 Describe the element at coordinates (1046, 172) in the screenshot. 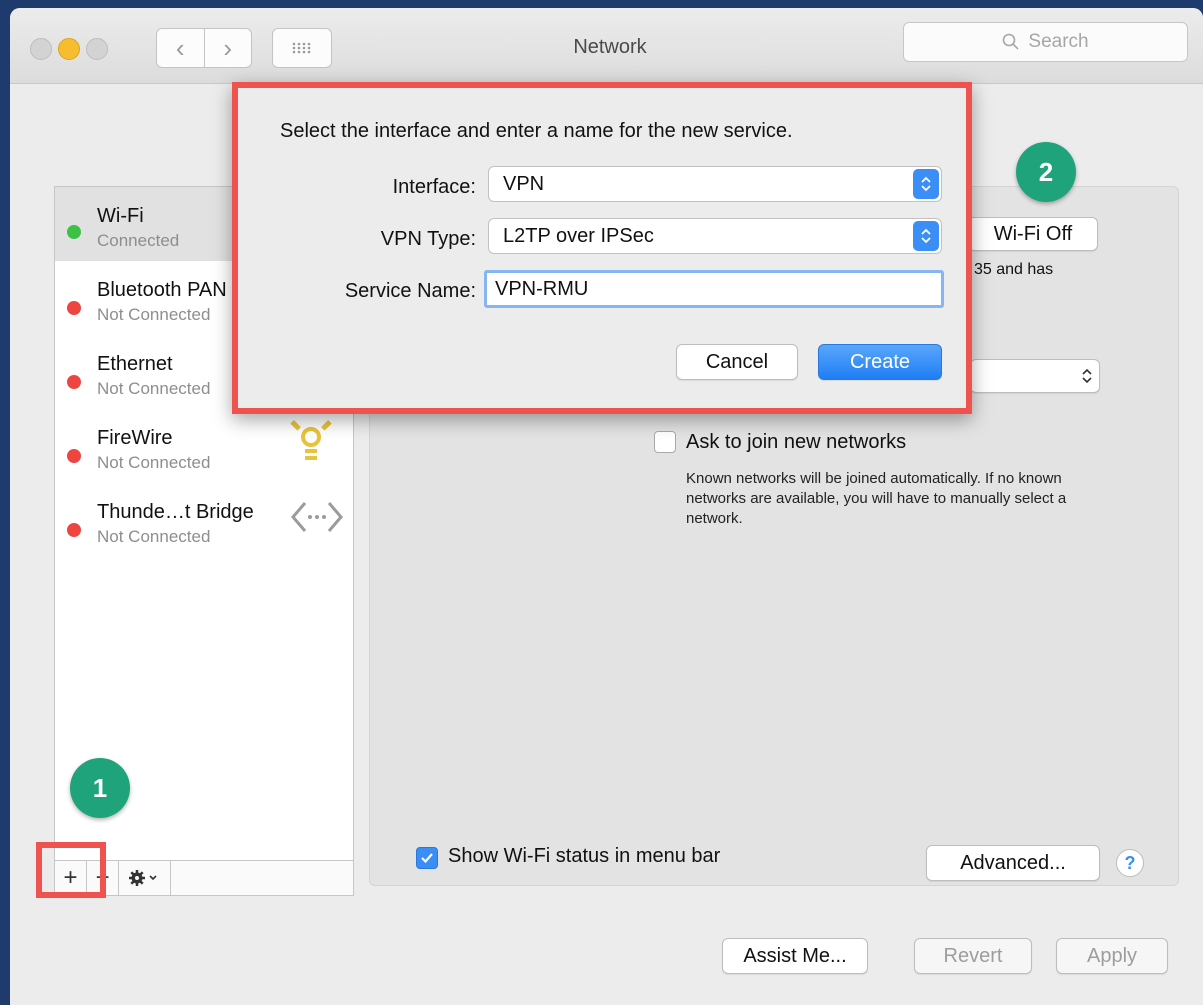

I see `step-2-badge: 2` at that location.